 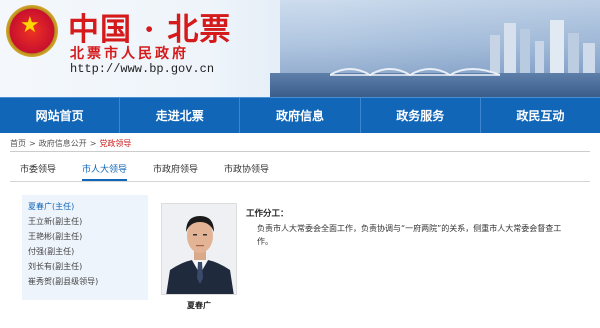 What do you see at coordinates (85, 251) in the screenshot?
I see `leader-list-item: 付强(副主任)` at bounding box center [85, 251].